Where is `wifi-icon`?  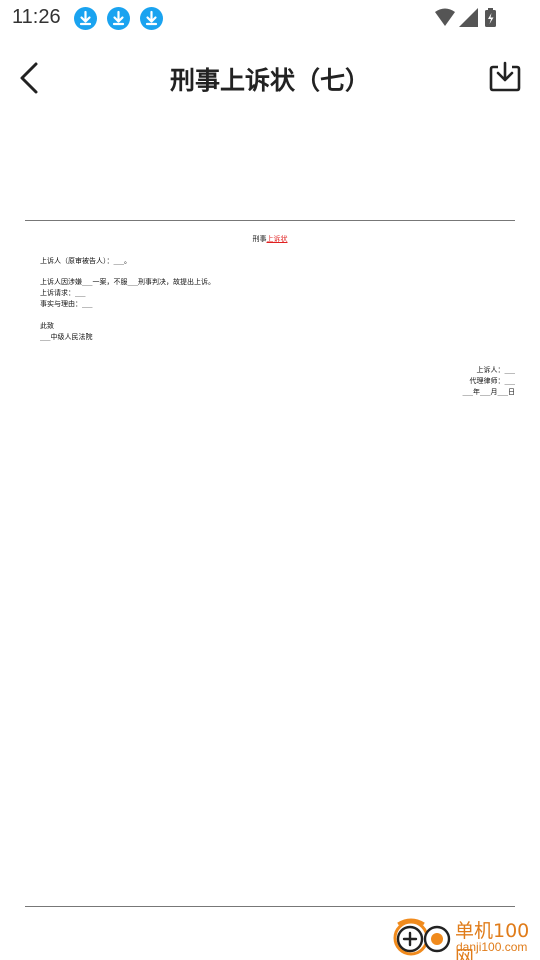 wifi-icon is located at coordinates (445, 17).